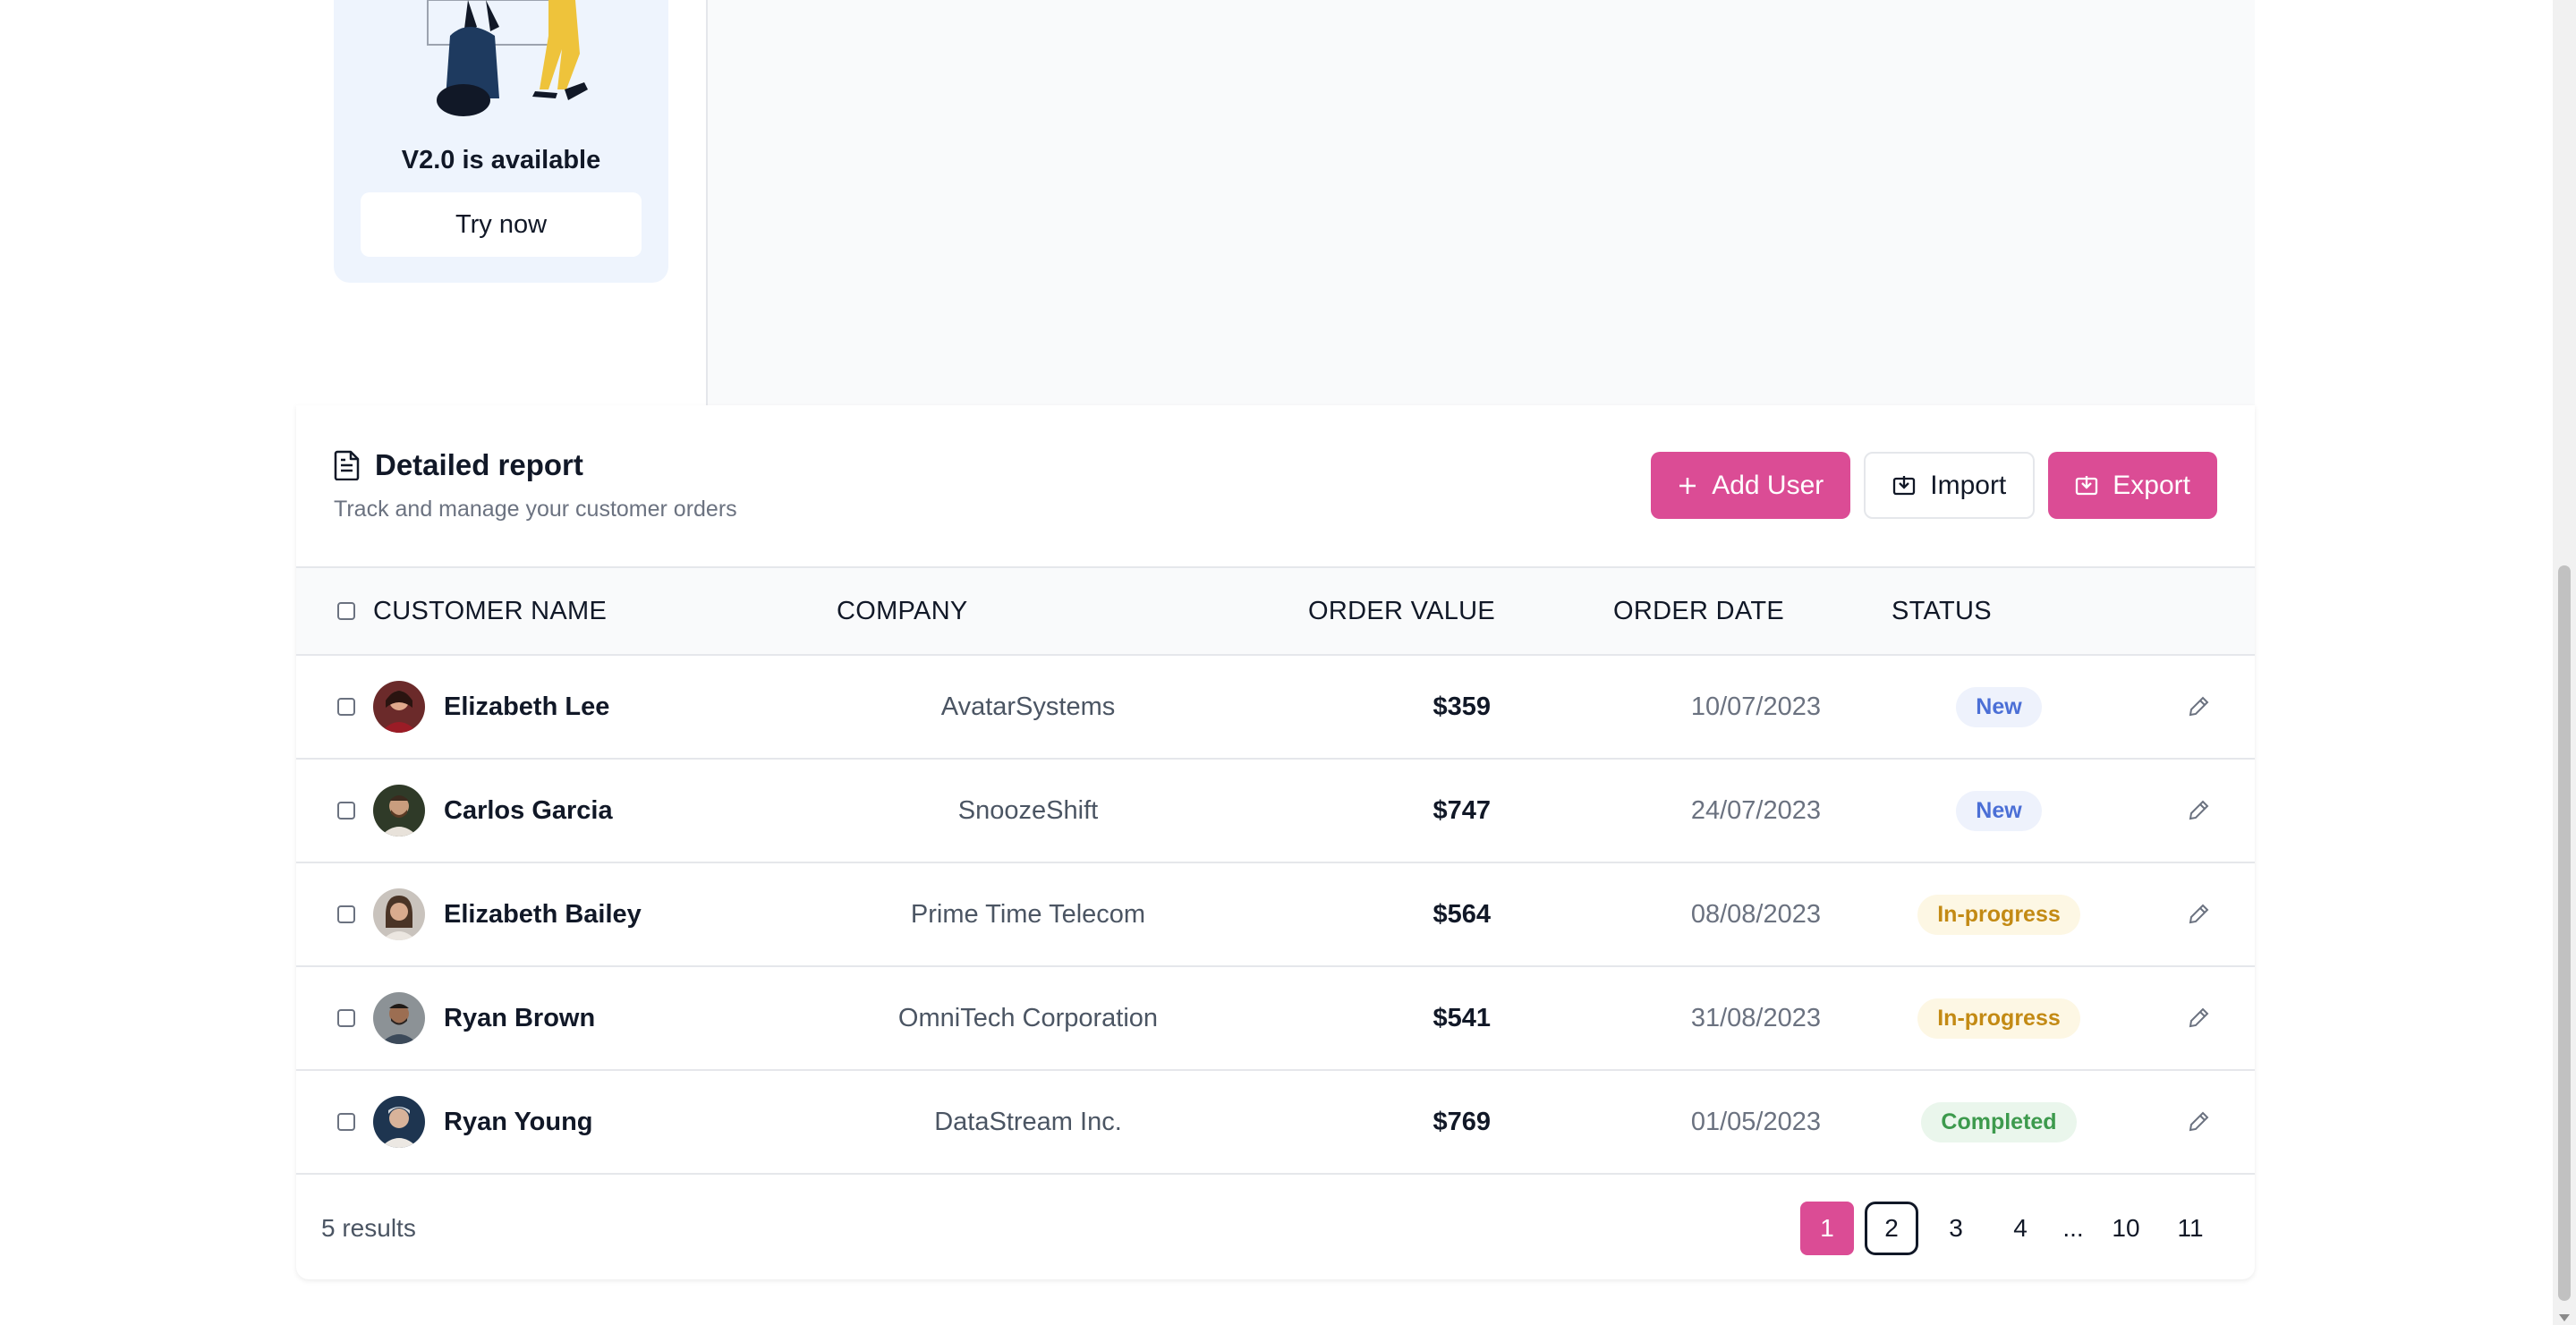 This screenshot has height=1325, width=2576. I want to click on report-title: Detailed report, so click(479, 465).